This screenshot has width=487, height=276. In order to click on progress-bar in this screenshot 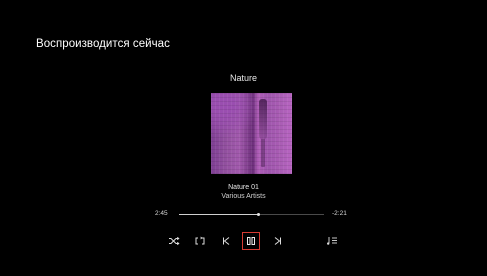, I will do `click(251, 214)`.